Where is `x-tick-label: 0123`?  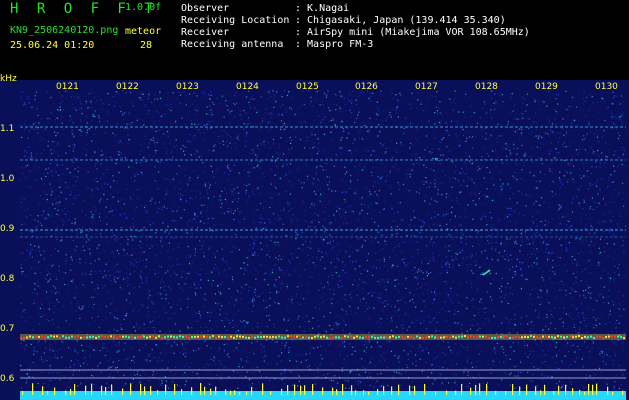
x-tick-label: 0123 is located at coordinates (187, 87).